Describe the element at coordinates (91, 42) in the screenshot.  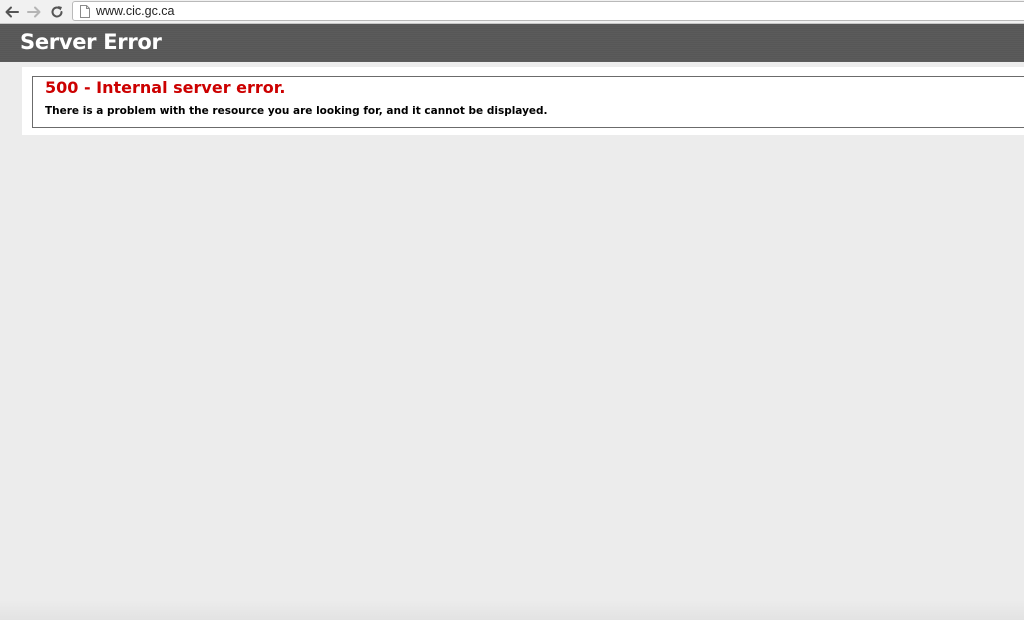
I see `page-title: Server Error` at that location.